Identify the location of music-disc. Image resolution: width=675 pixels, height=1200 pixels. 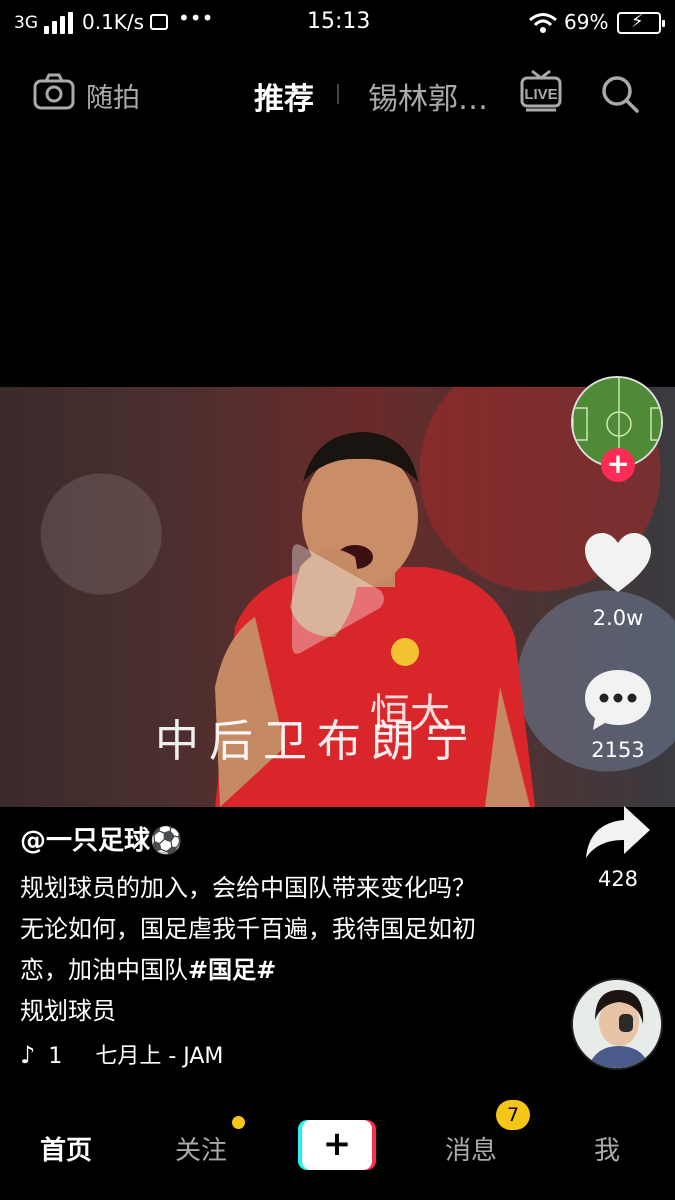
(617, 1024).